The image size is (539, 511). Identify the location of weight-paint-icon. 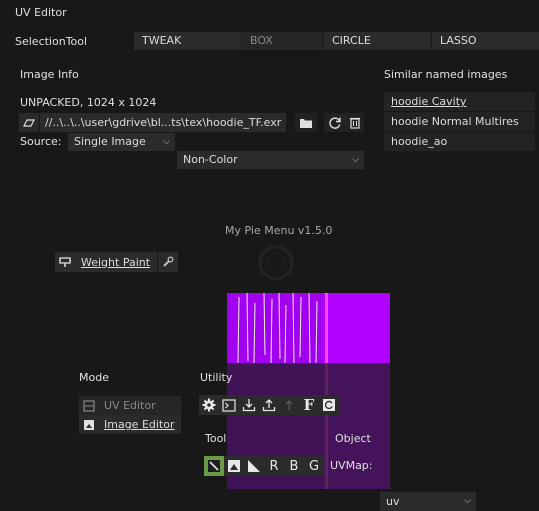
(65, 262).